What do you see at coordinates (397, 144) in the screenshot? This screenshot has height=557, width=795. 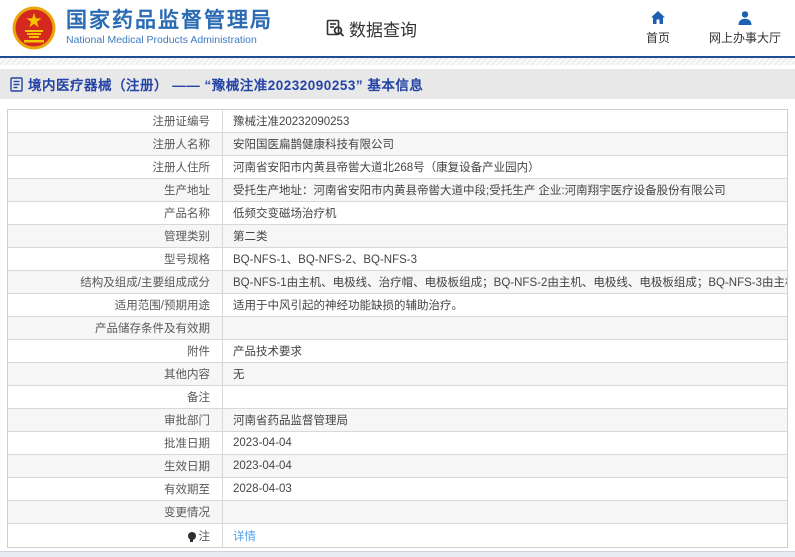 I see `table-row: 注册人名称 安阳国医扁鹊健康科技有限公司` at bounding box center [397, 144].